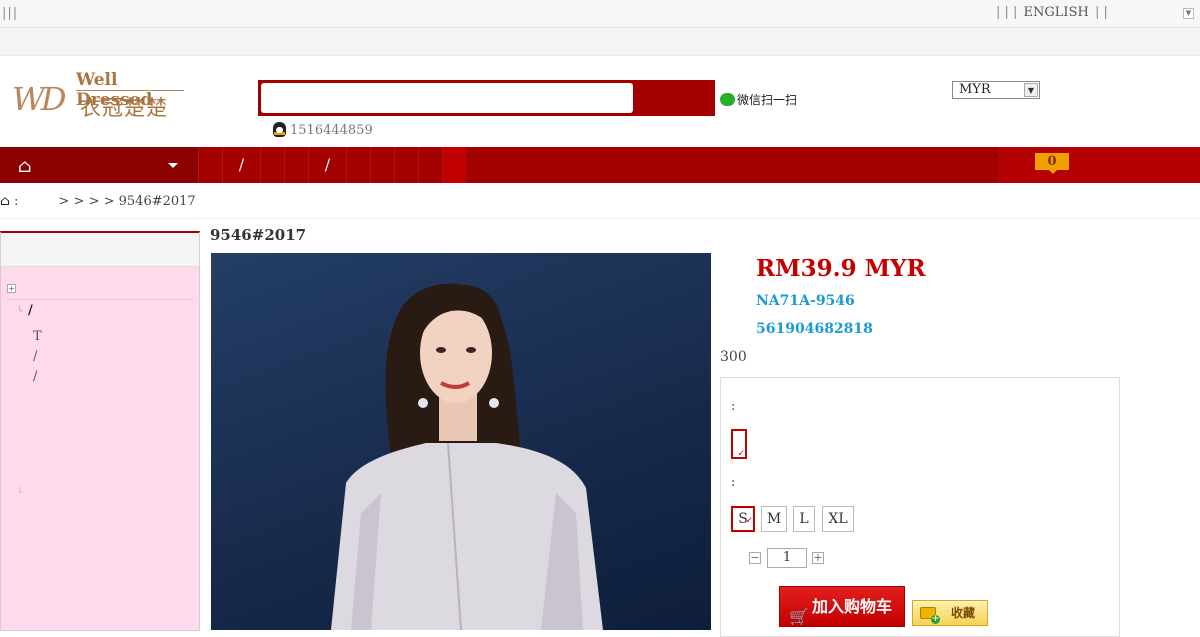  Describe the element at coordinates (1098, 165) in the screenshot. I see `nav-cart: 0` at that location.